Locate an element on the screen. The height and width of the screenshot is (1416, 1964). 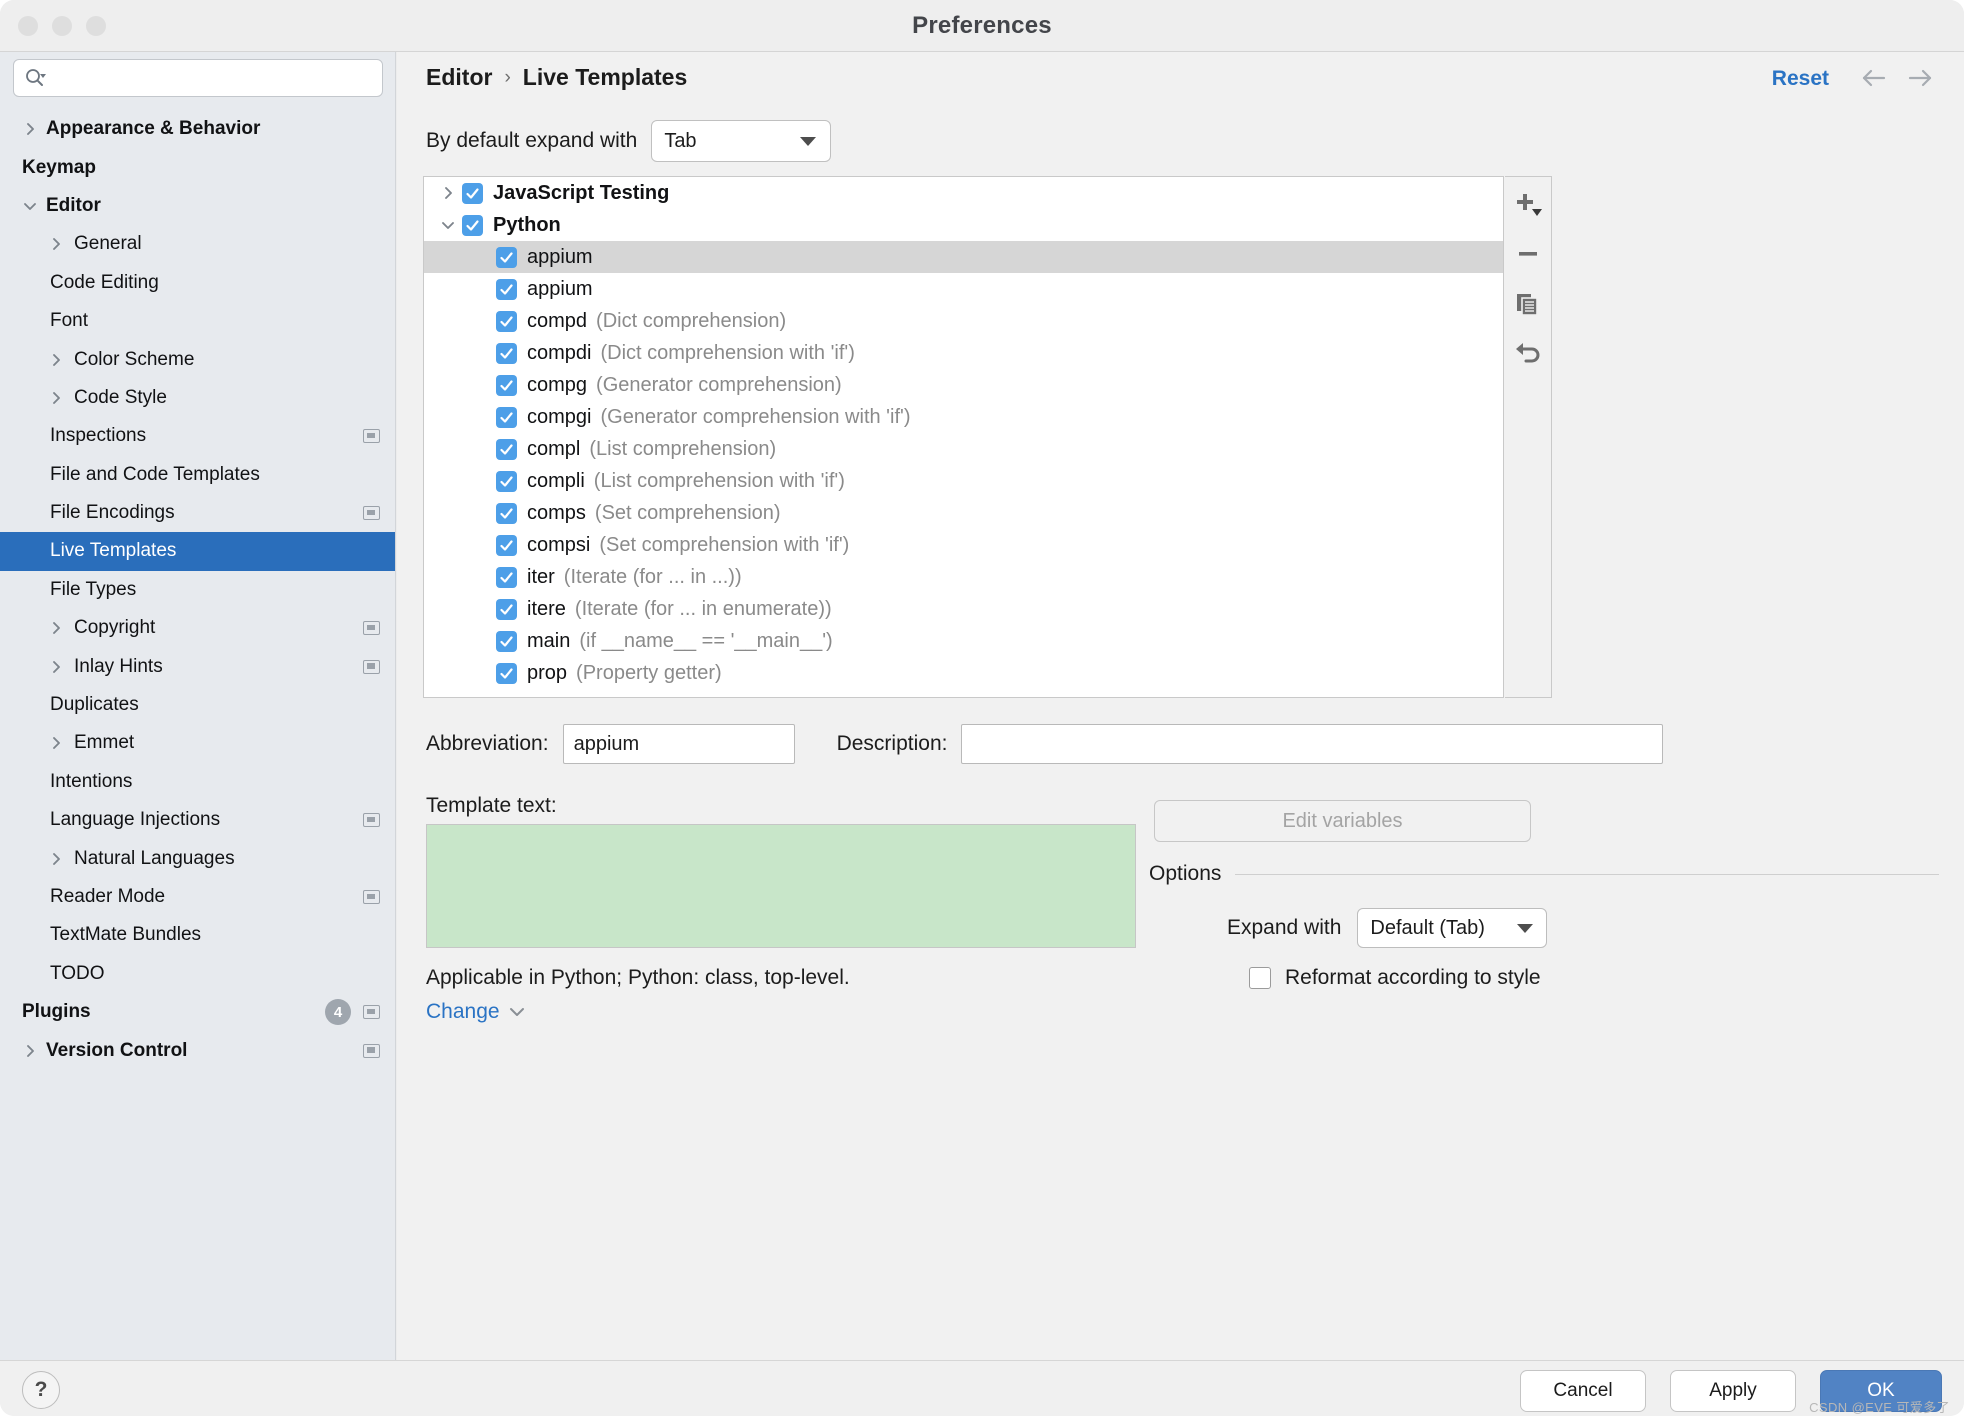
add-template-button is located at coordinates (1528, 204).